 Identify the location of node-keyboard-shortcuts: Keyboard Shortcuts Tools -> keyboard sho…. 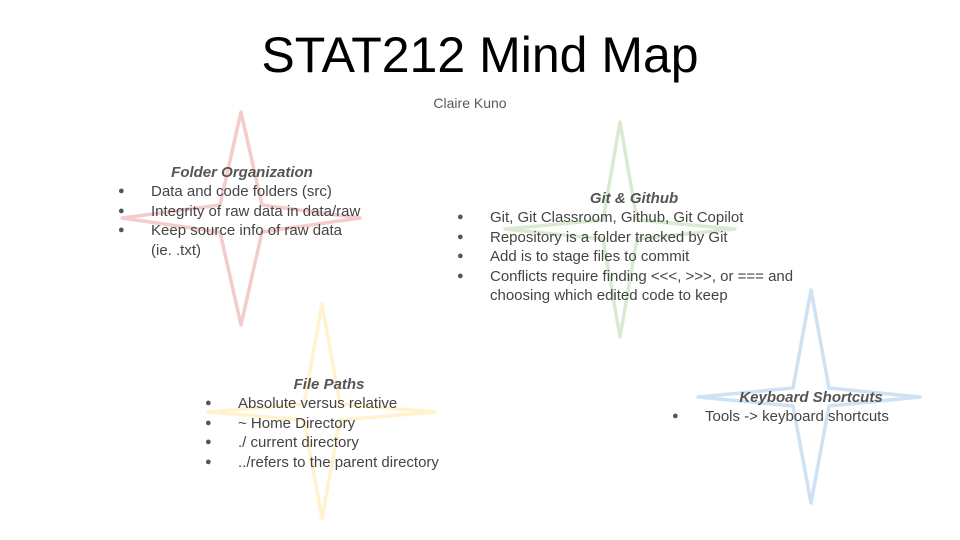
(801, 407).